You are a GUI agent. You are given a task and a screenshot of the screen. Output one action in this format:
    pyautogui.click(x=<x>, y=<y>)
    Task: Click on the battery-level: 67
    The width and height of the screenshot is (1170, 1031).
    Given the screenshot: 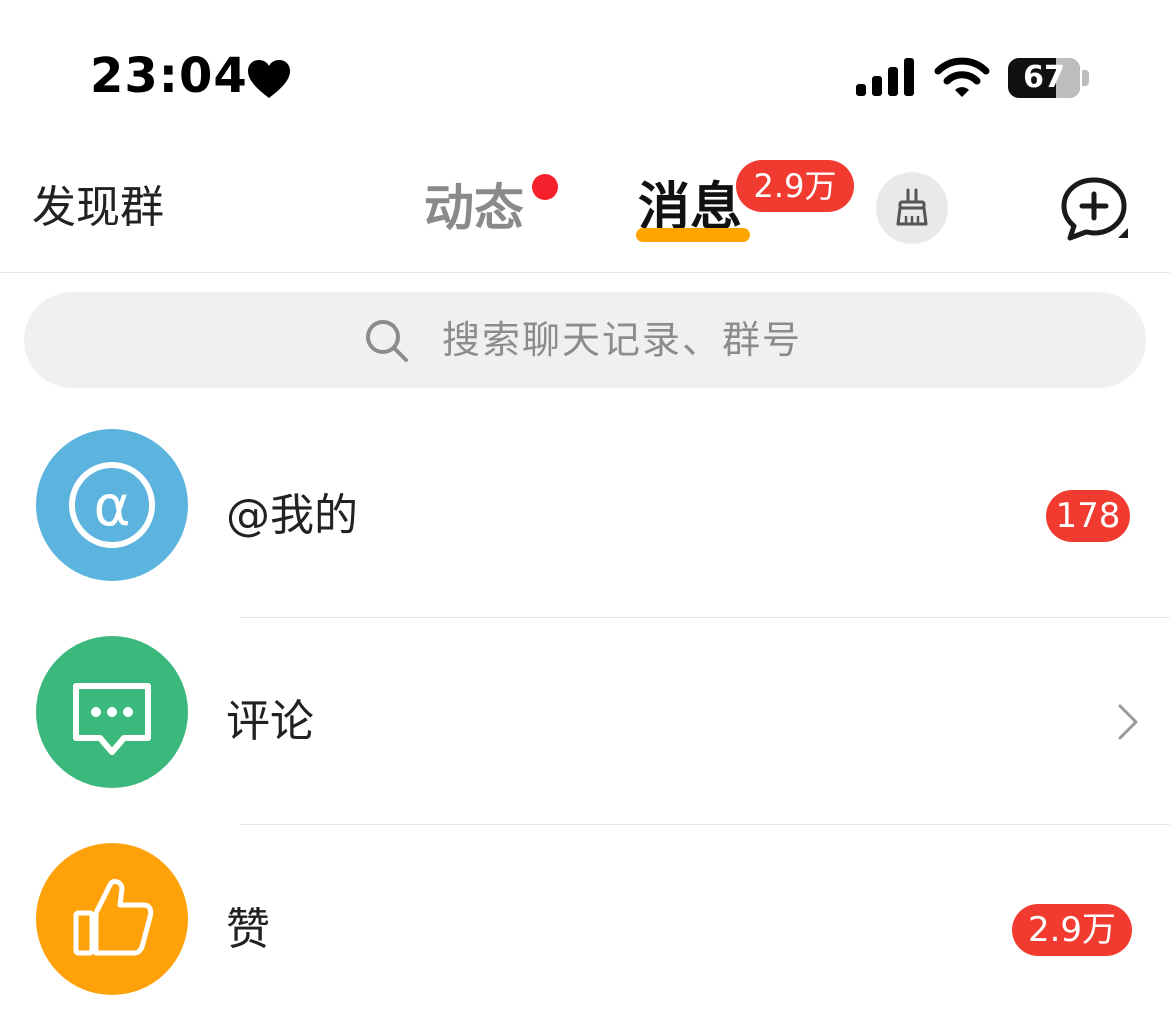 What is the action you would take?
    pyautogui.click(x=1044, y=77)
    